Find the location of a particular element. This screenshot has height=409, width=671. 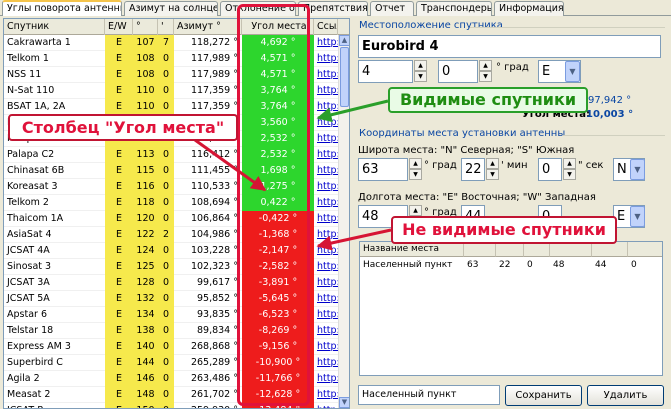

lat-deg-spinner: ▲ ▼ is located at coordinates (415, 169).